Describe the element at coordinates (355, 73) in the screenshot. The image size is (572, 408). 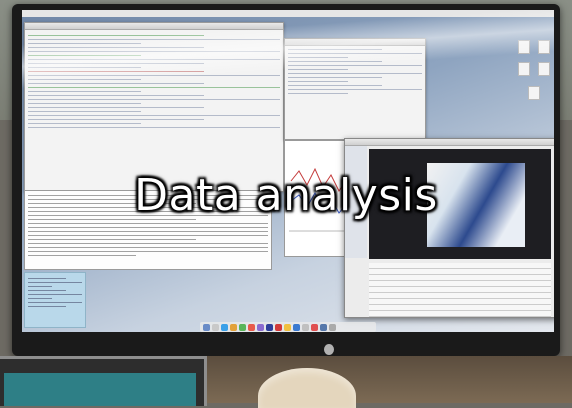
I see `environment-values` at that location.